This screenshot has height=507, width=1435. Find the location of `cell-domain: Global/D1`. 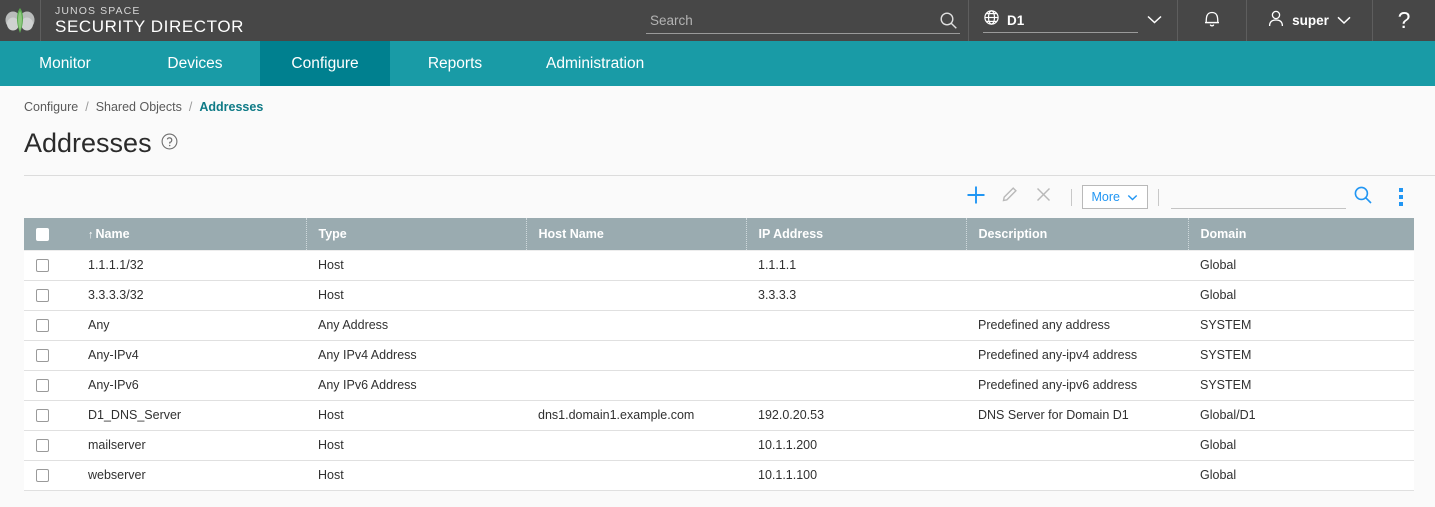

cell-domain: Global/D1 is located at coordinates (1301, 415).